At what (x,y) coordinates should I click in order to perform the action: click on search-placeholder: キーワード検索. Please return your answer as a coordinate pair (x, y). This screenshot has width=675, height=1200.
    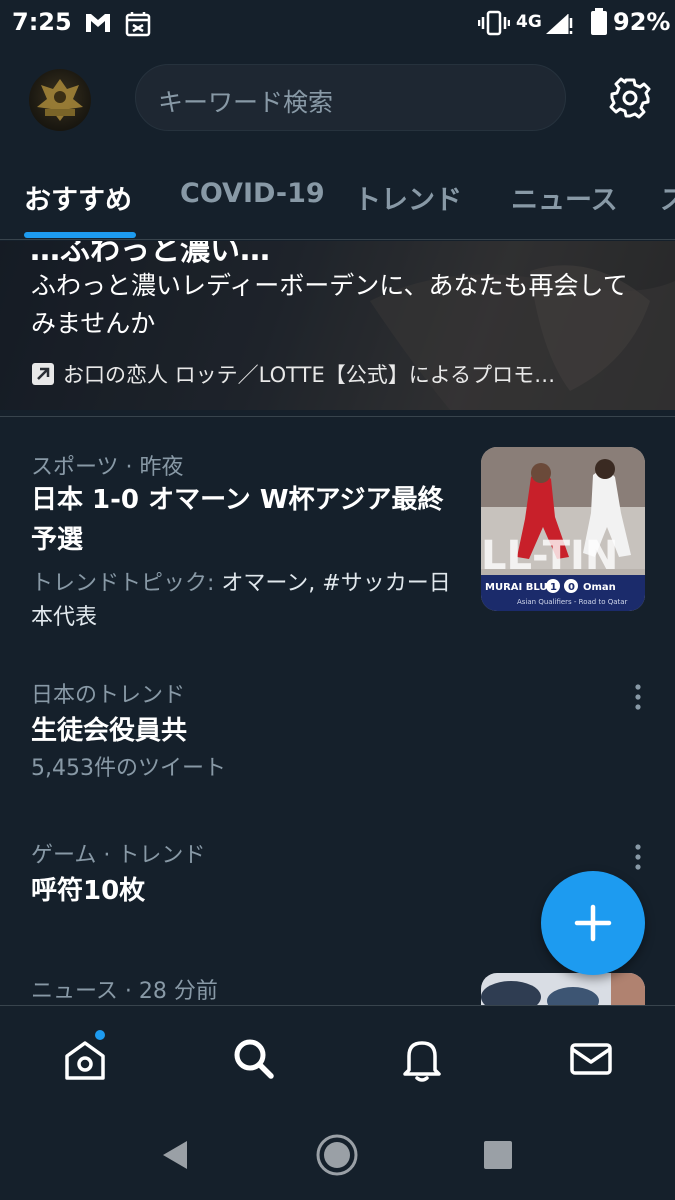
    Looking at the image, I should click on (246, 102).